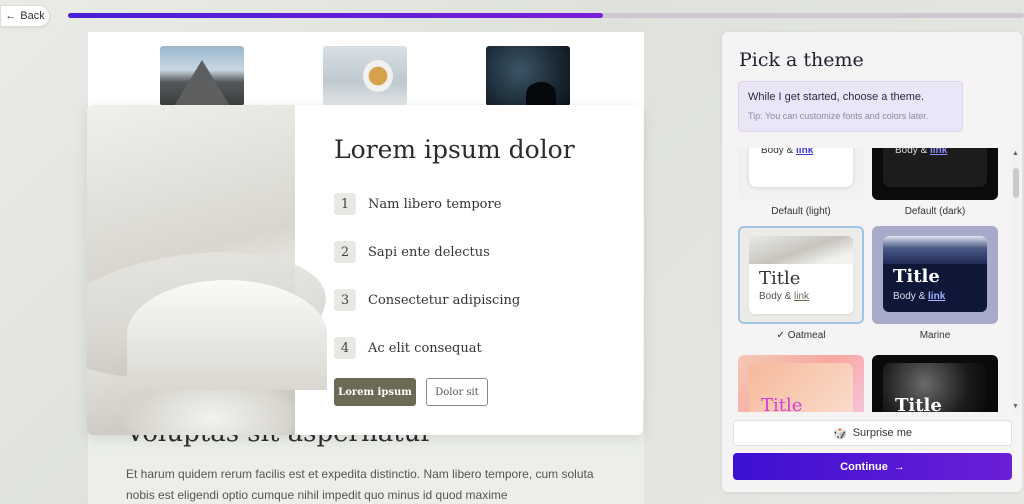 The width and height of the screenshot is (1024, 504). I want to click on arrow-left-icon: ←, so click(11, 16).